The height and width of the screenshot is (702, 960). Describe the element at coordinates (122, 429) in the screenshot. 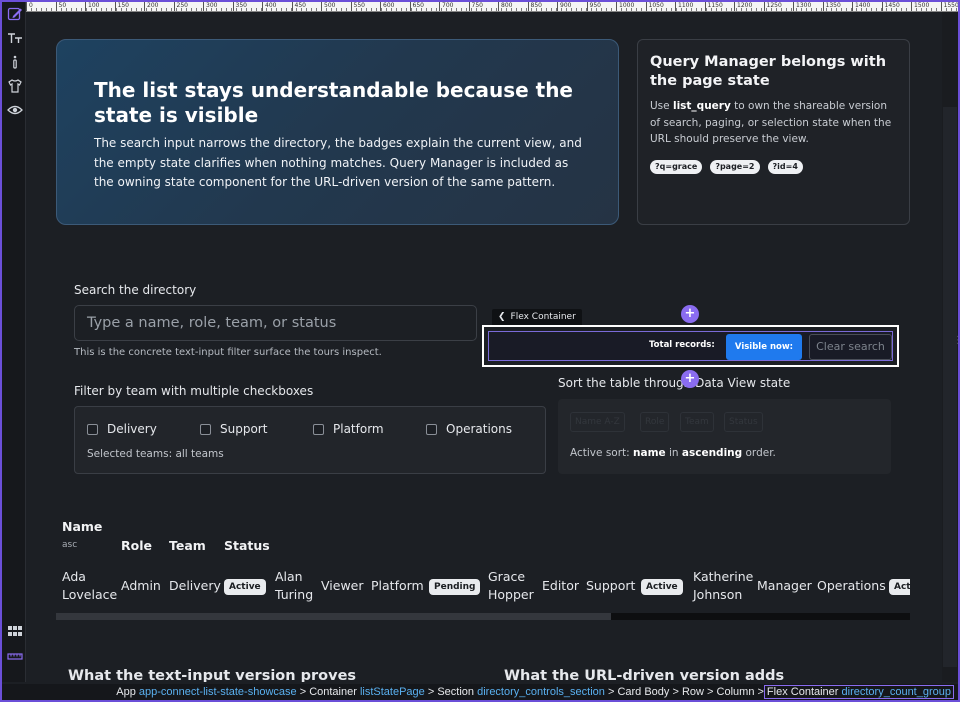

I see `checkbox-delivery: Delivery` at that location.